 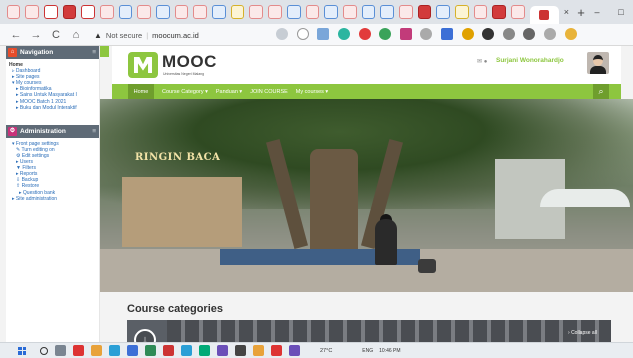 I want to click on task-view-icon, so click(x=60, y=350).